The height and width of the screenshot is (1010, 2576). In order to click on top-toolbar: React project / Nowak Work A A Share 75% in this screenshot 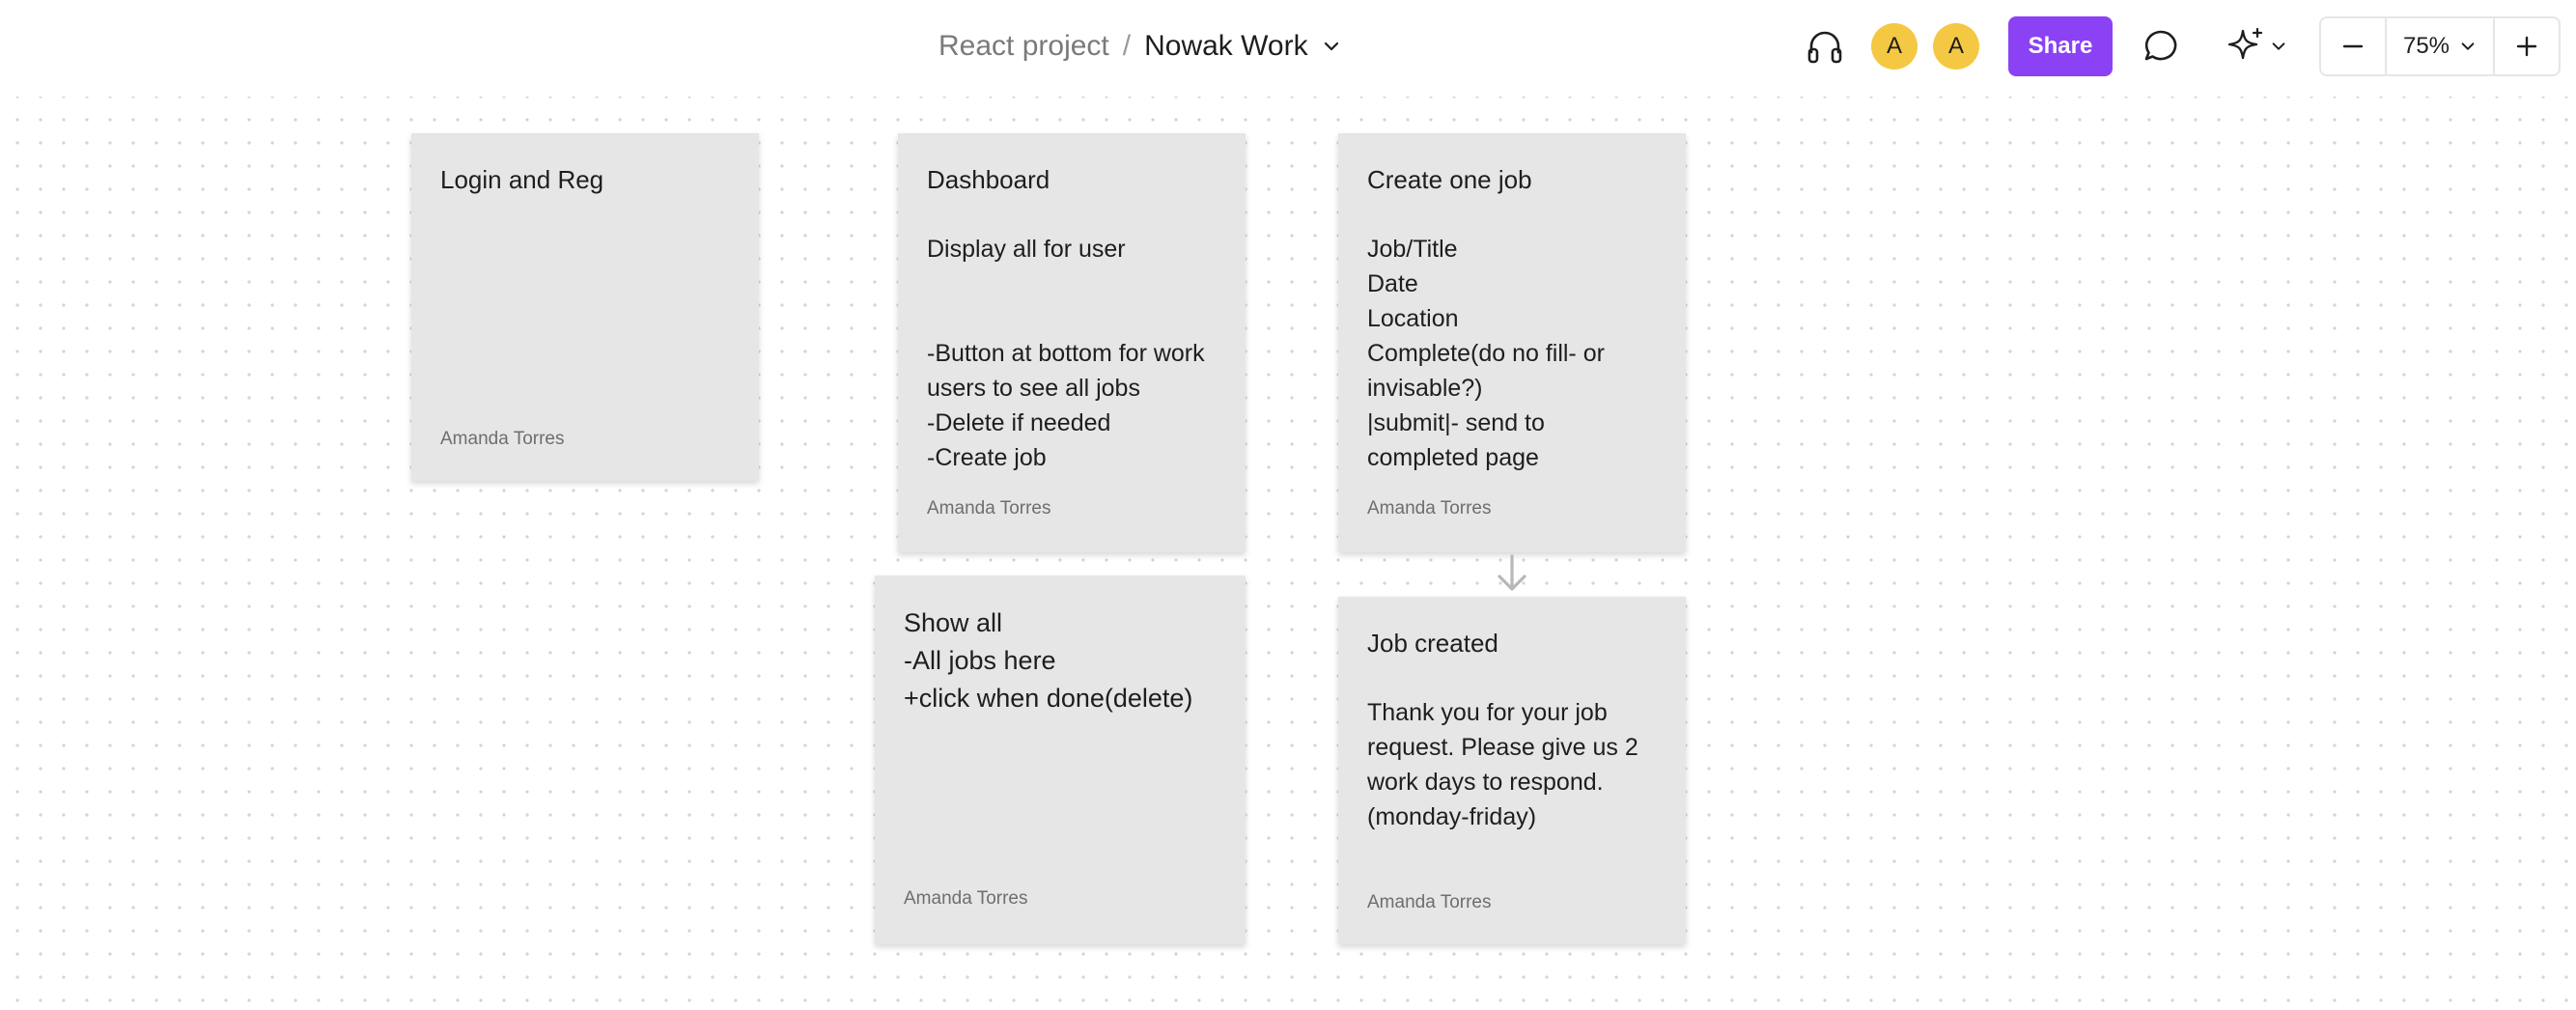, I will do `click(1288, 48)`.